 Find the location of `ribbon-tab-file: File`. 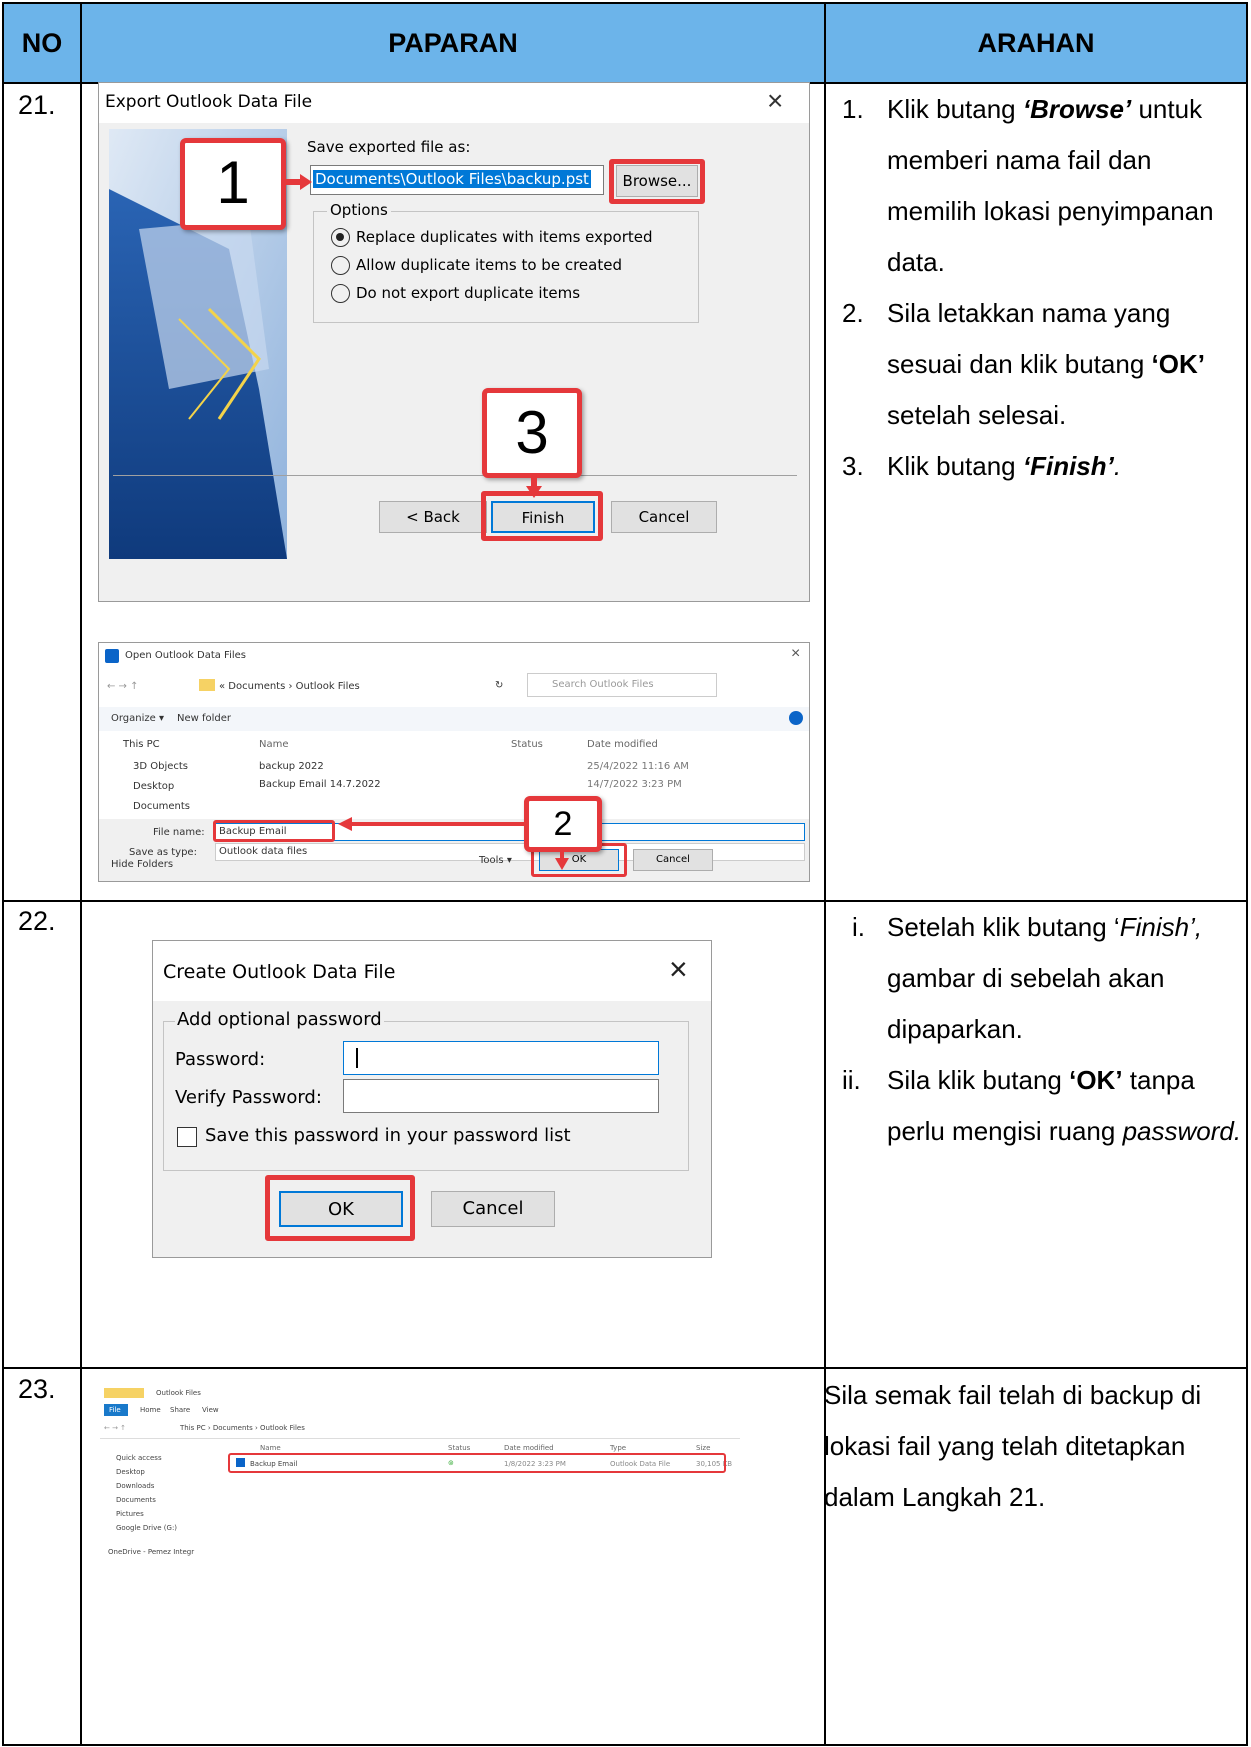

ribbon-tab-file: File is located at coordinates (116, 1410).